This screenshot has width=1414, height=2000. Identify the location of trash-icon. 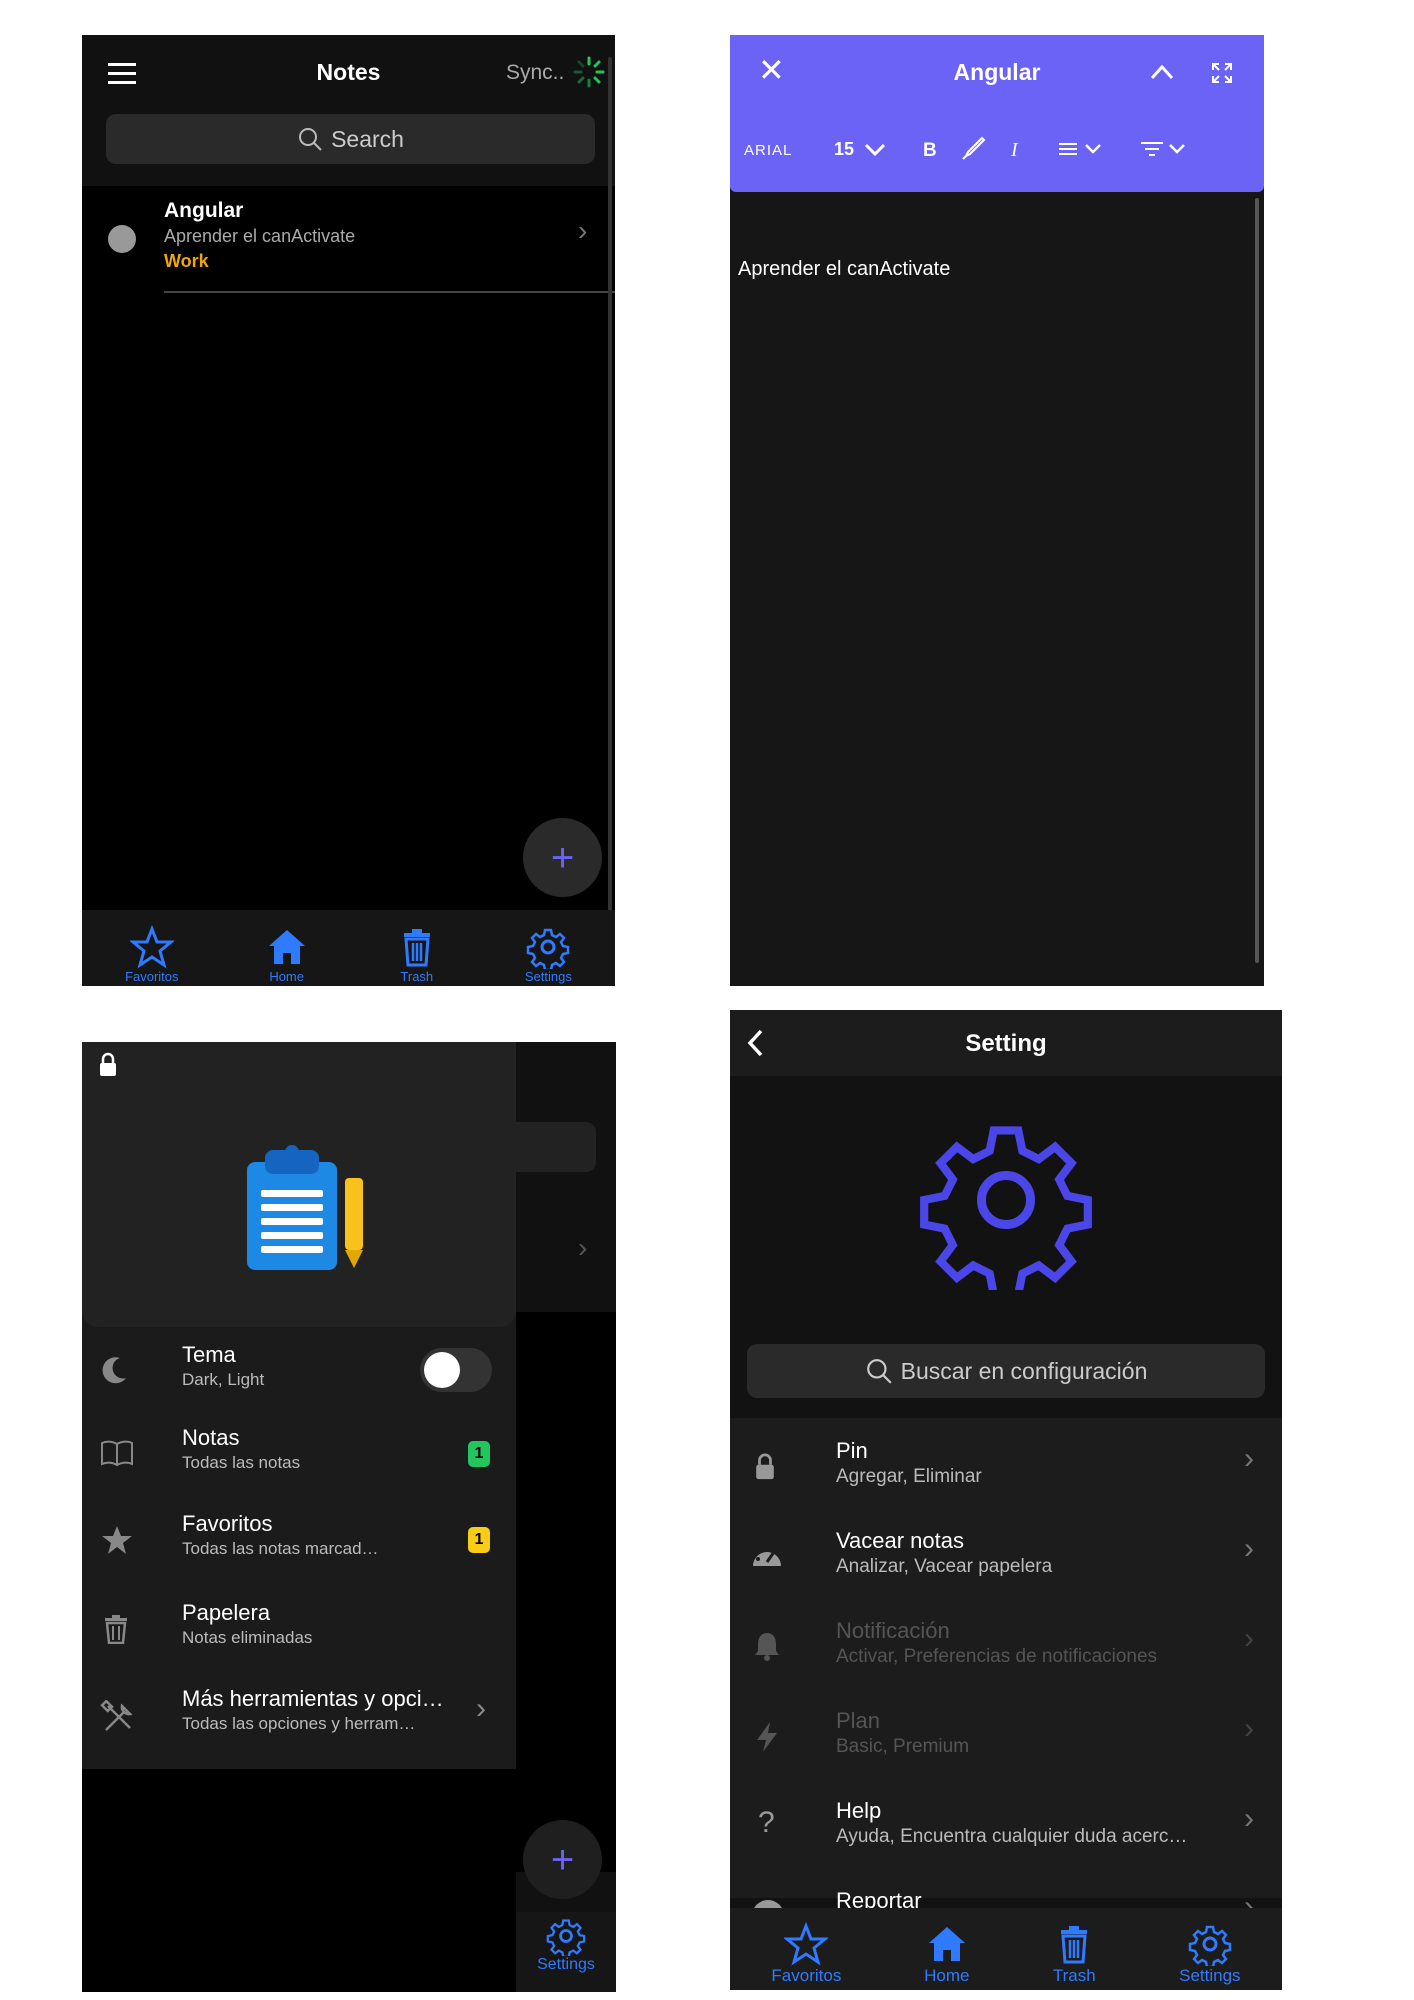
(116, 1629).